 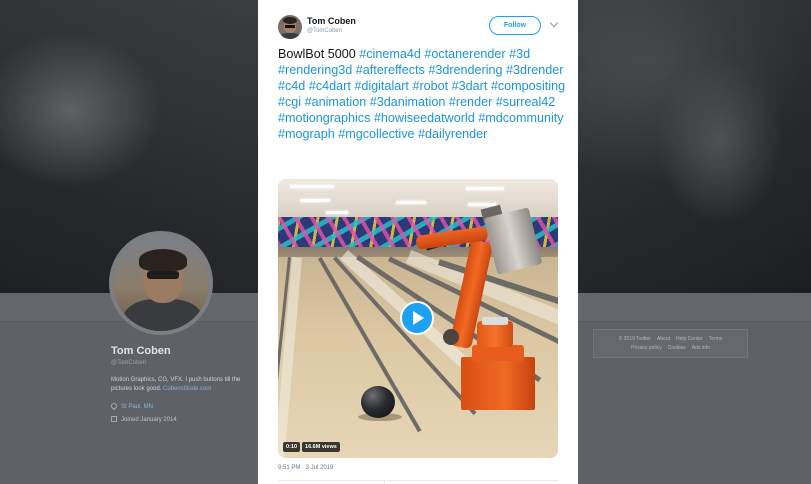 I want to click on hashtag-link: #3drender, so click(x=534, y=70).